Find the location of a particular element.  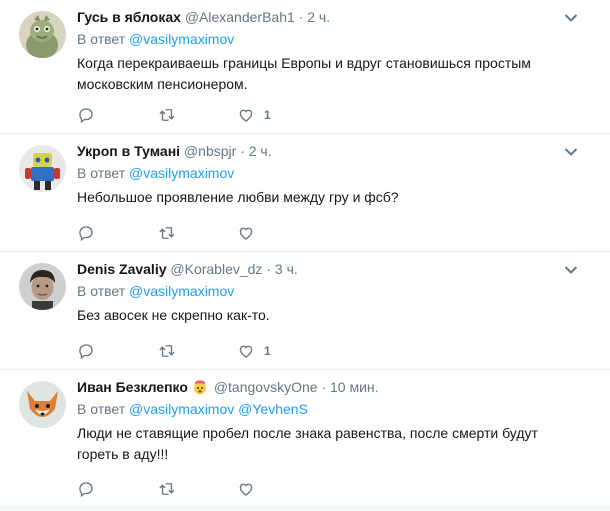

author-handle: @AlexanderBah1 is located at coordinates (240, 17).